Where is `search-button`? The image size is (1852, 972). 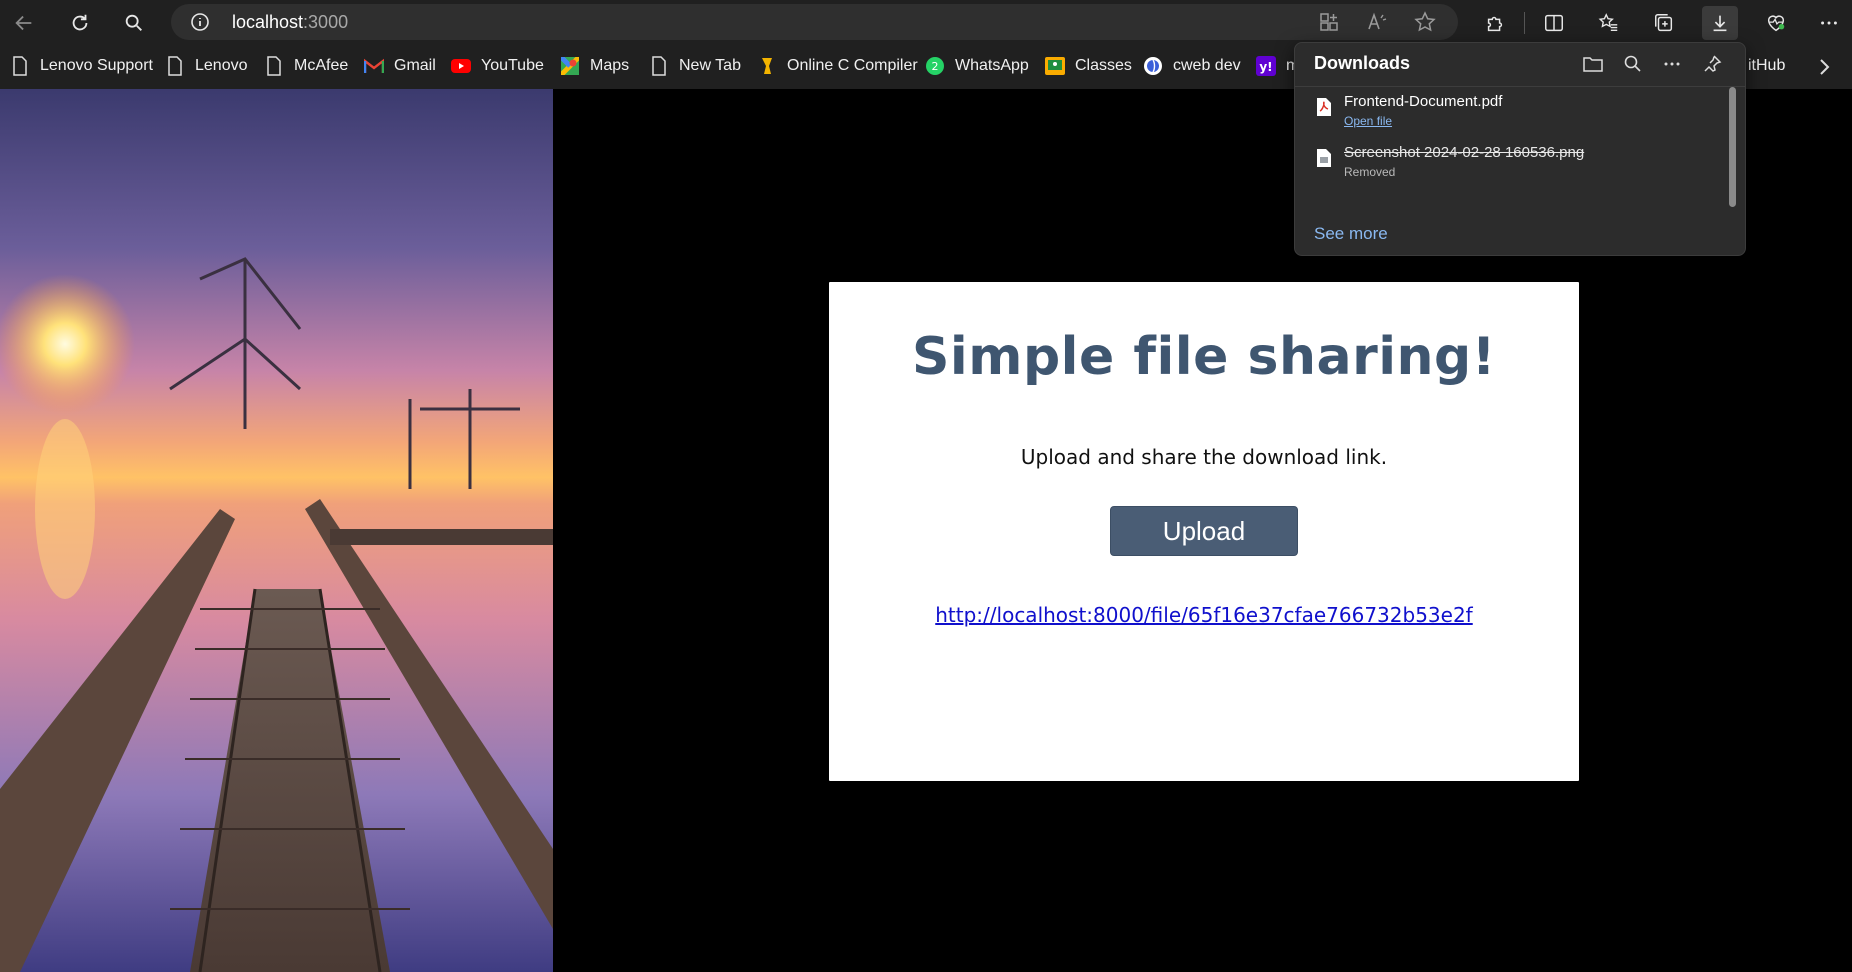 search-button is located at coordinates (134, 23).